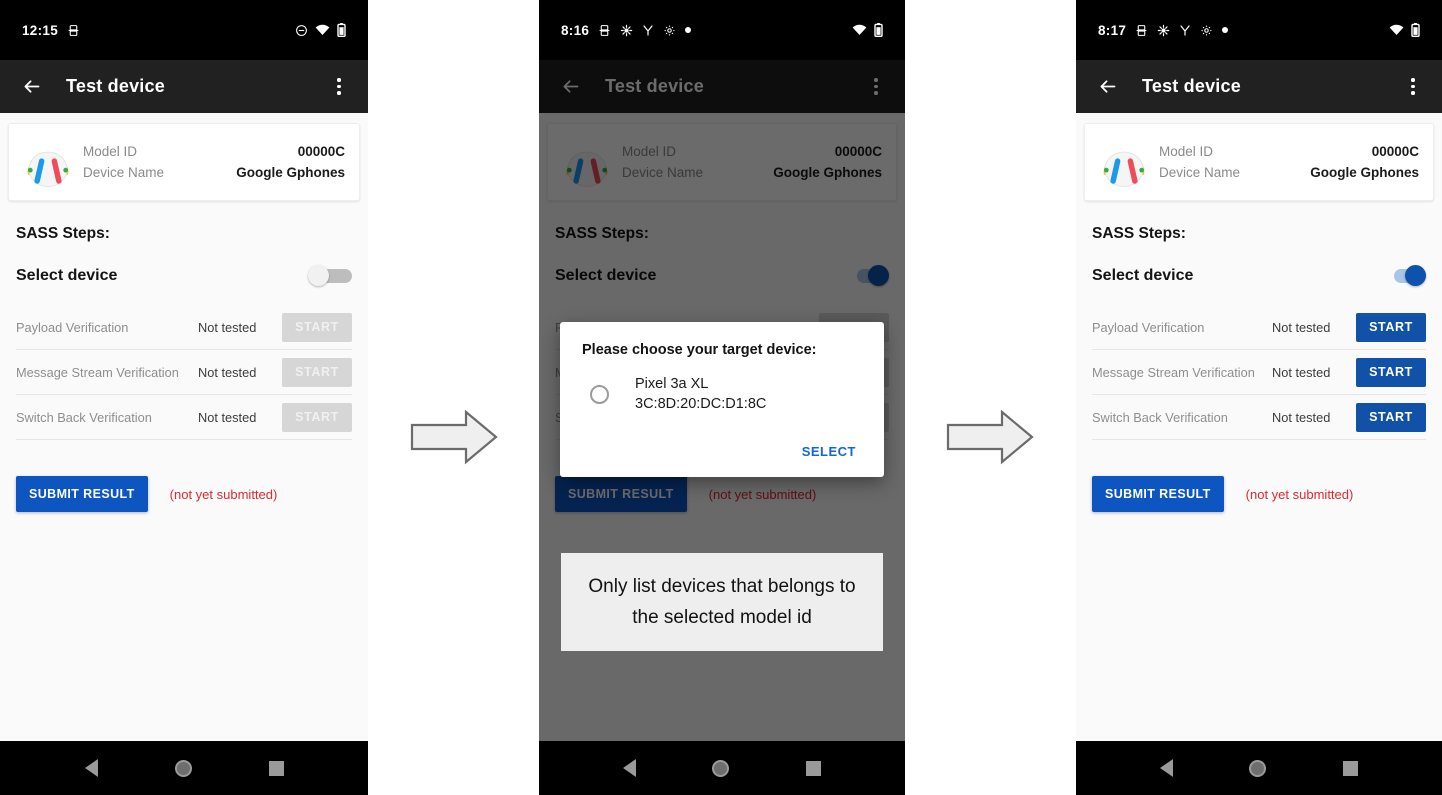 The image size is (1442, 795). Describe the element at coordinates (318, 275) in the screenshot. I see `toggle-thumb` at that location.